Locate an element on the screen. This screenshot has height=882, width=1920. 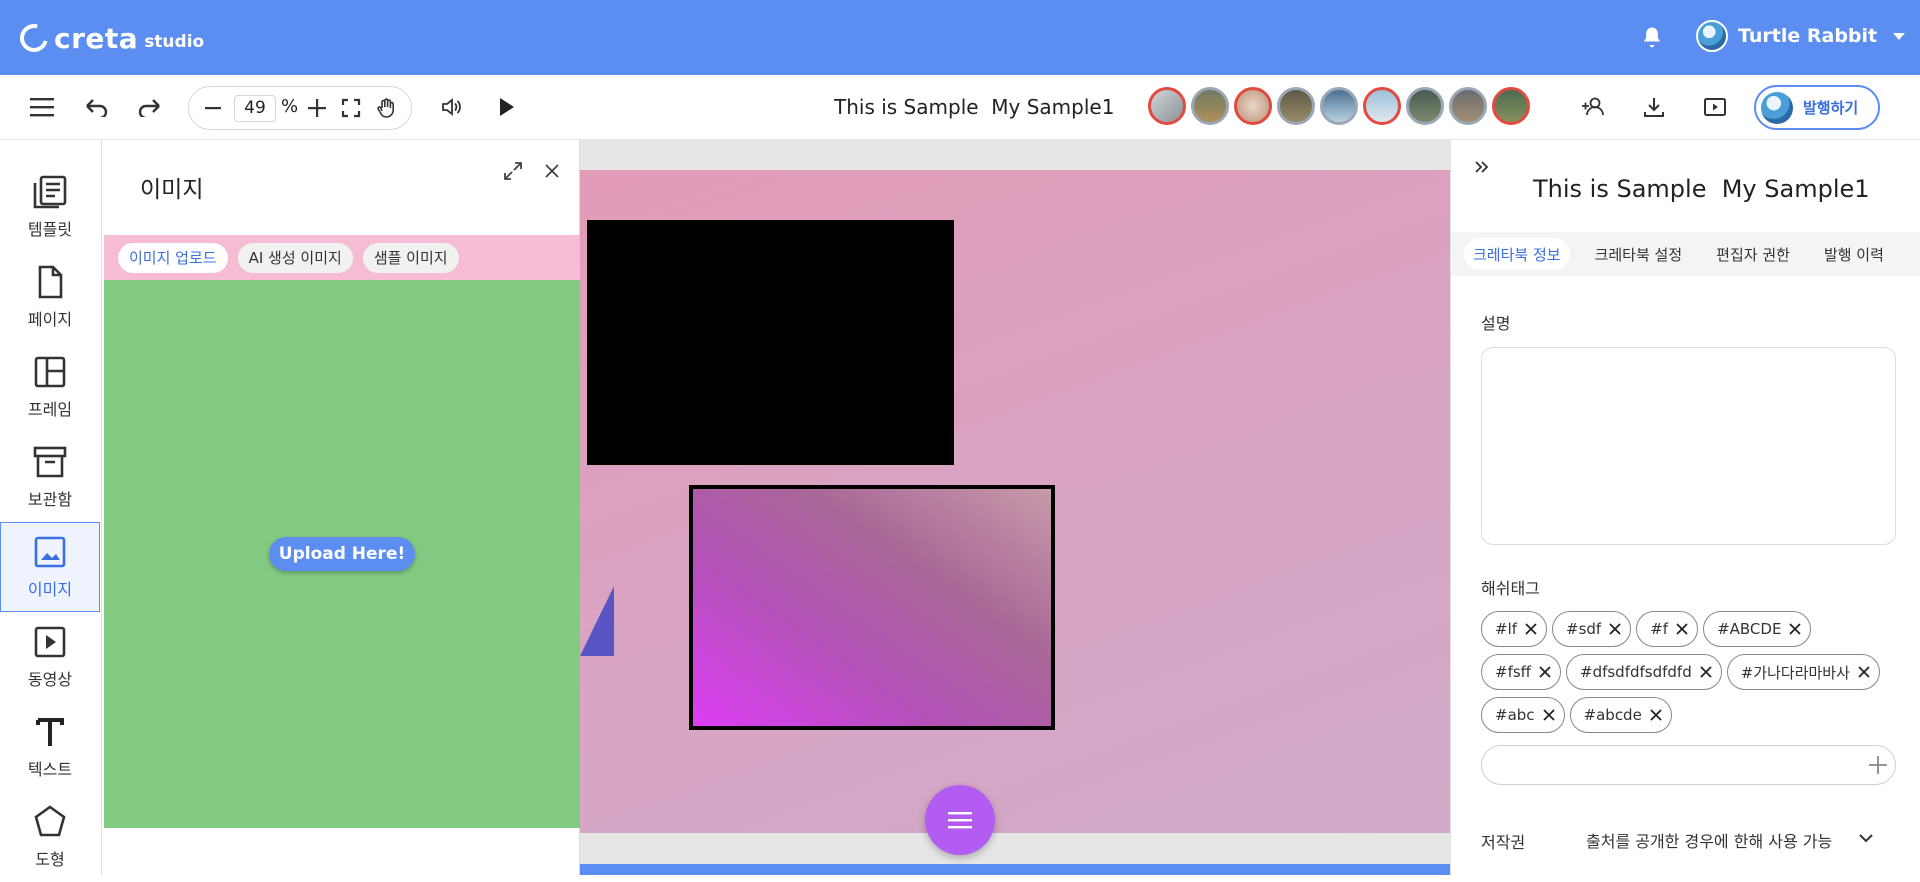
hashtag-chip: #abc is located at coordinates (1523, 715).